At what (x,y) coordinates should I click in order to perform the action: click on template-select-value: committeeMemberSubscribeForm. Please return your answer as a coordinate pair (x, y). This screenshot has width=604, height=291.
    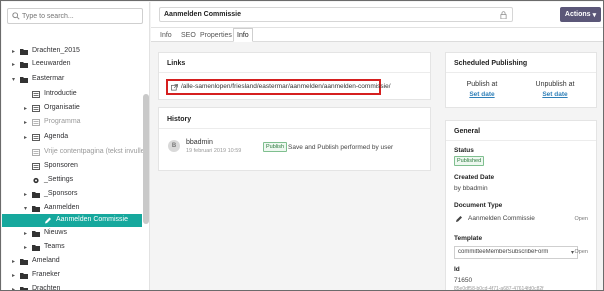
    Looking at the image, I should click on (503, 252).